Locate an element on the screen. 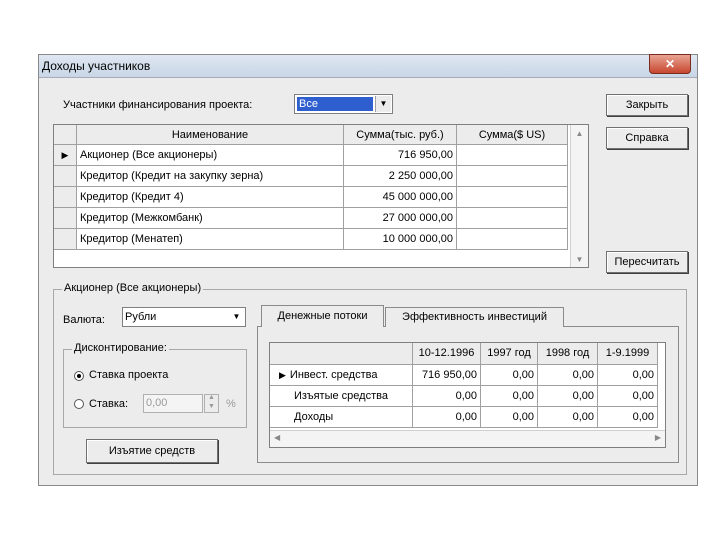 The height and width of the screenshot is (540, 720). participant-name: Кредитор (Менатеп) is located at coordinates (210, 239).